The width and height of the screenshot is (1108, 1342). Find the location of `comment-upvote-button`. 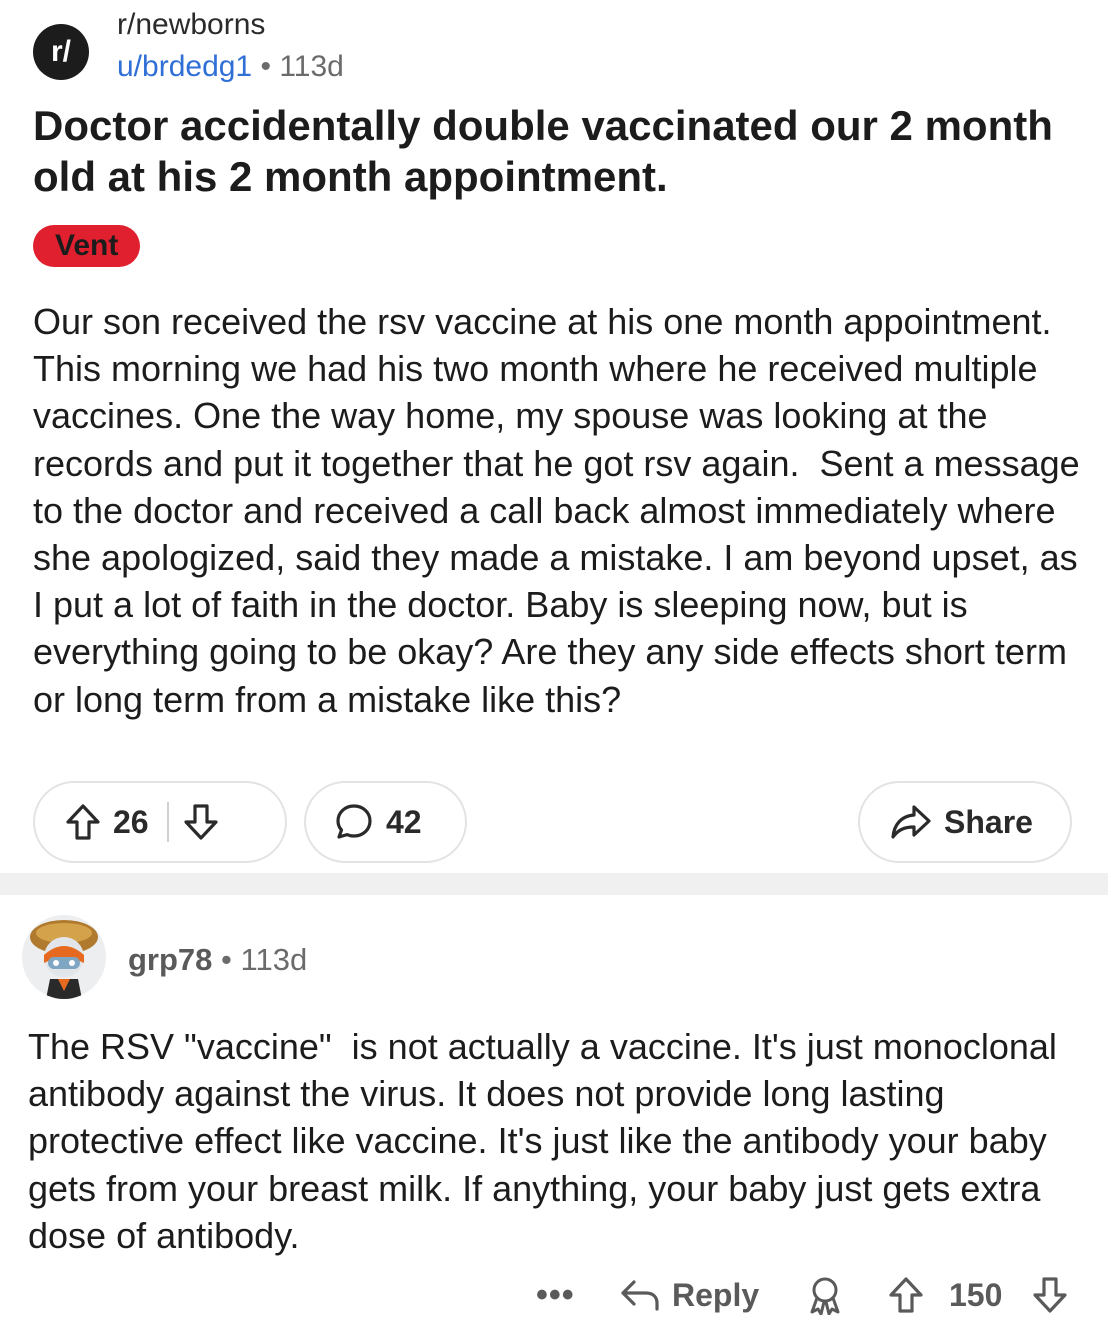

comment-upvote-button is located at coordinates (906, 1295).